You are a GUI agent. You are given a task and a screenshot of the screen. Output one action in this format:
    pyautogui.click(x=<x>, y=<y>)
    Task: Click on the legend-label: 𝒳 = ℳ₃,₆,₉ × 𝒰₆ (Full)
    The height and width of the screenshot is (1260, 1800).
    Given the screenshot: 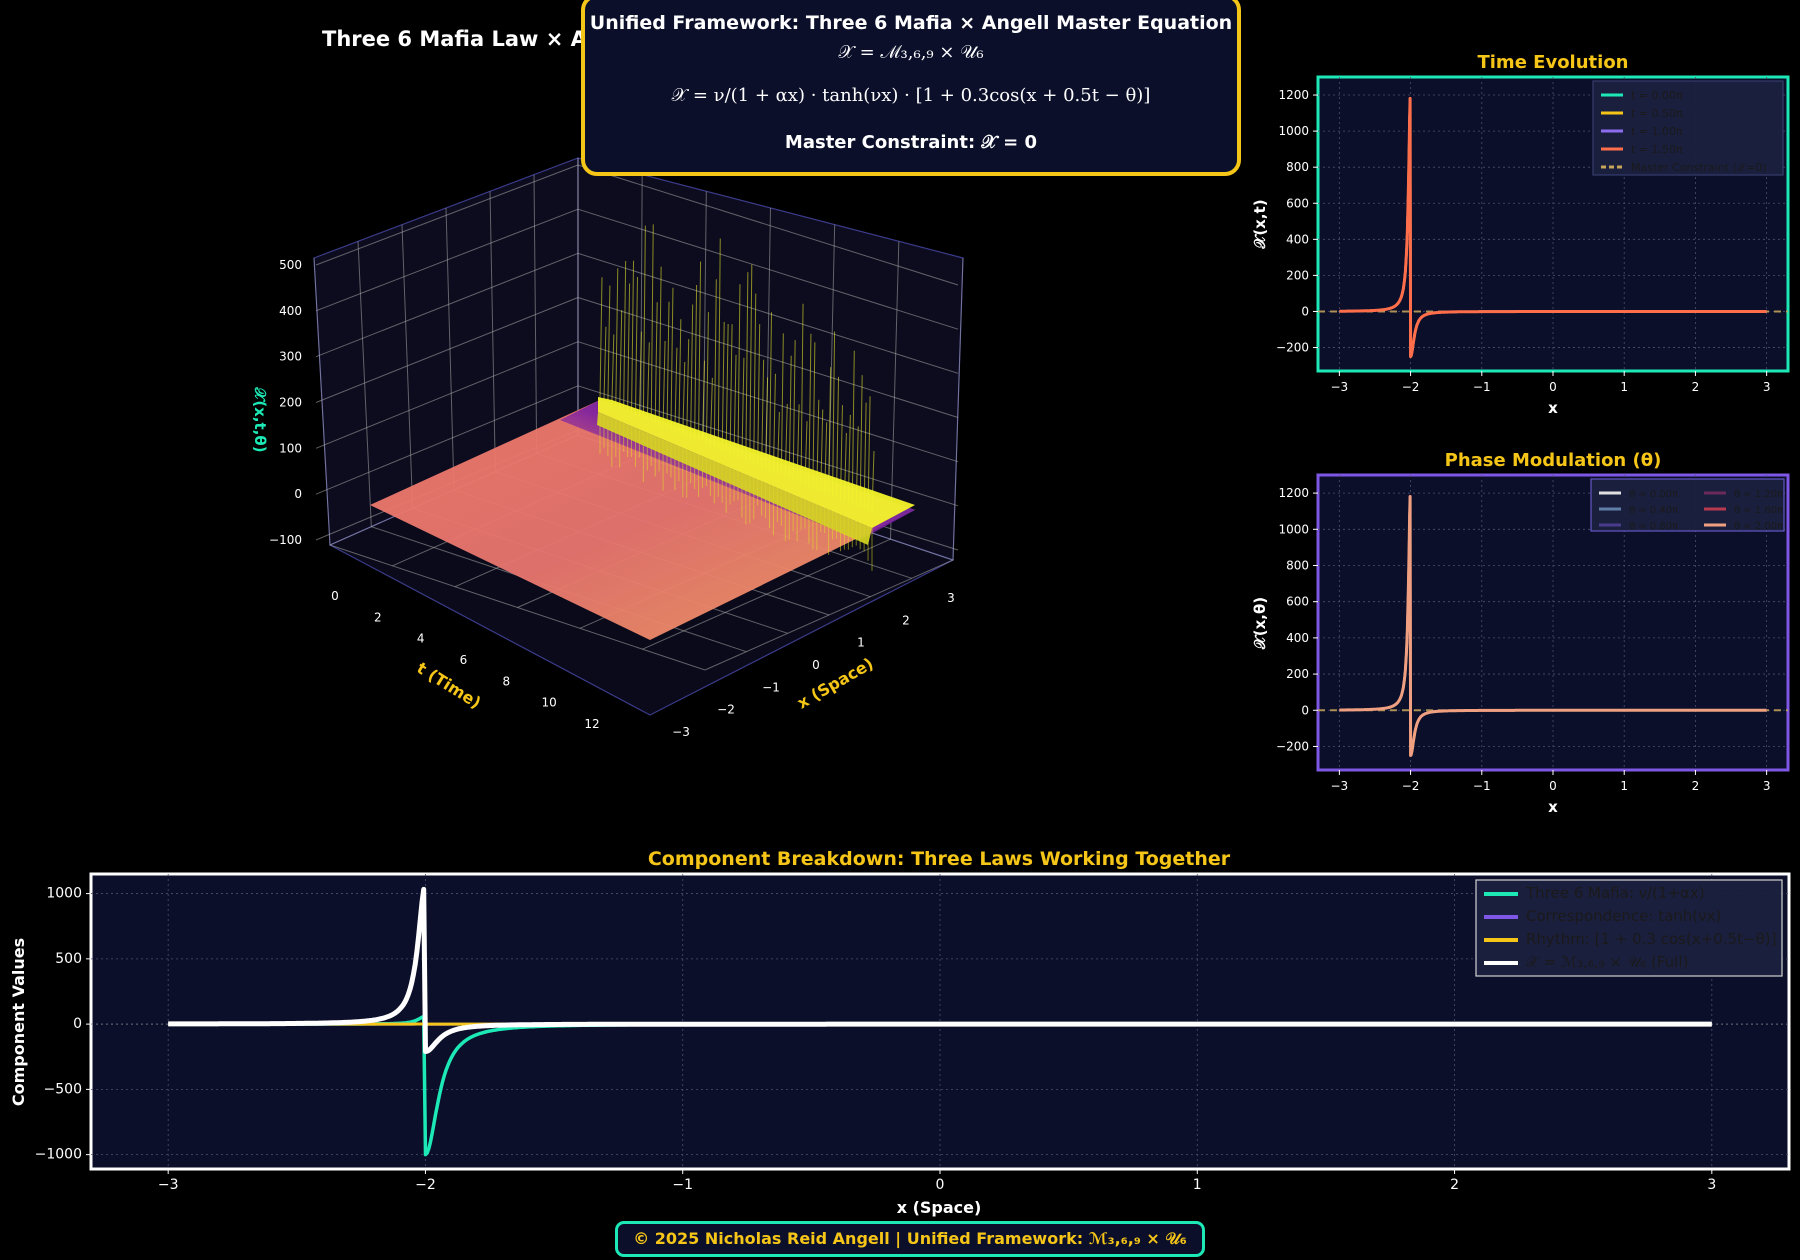 What is the action you would take?
    pyautogui.click(x=1607, y=962)
    